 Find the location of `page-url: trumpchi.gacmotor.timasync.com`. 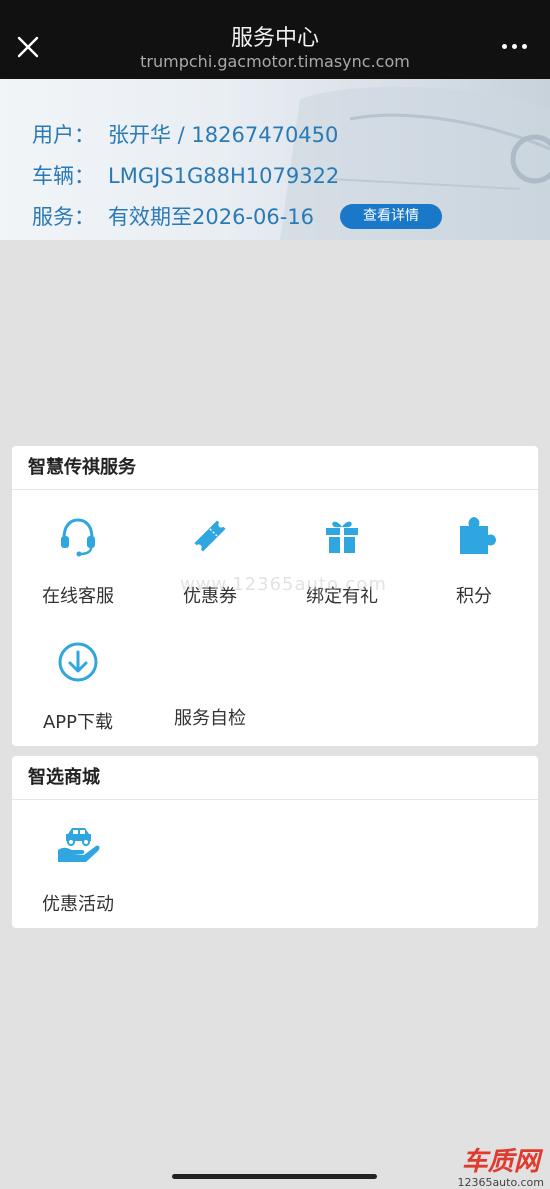

page-url: trumpchi.gacmotor.timasync.com is located at coordinates (275, 61).